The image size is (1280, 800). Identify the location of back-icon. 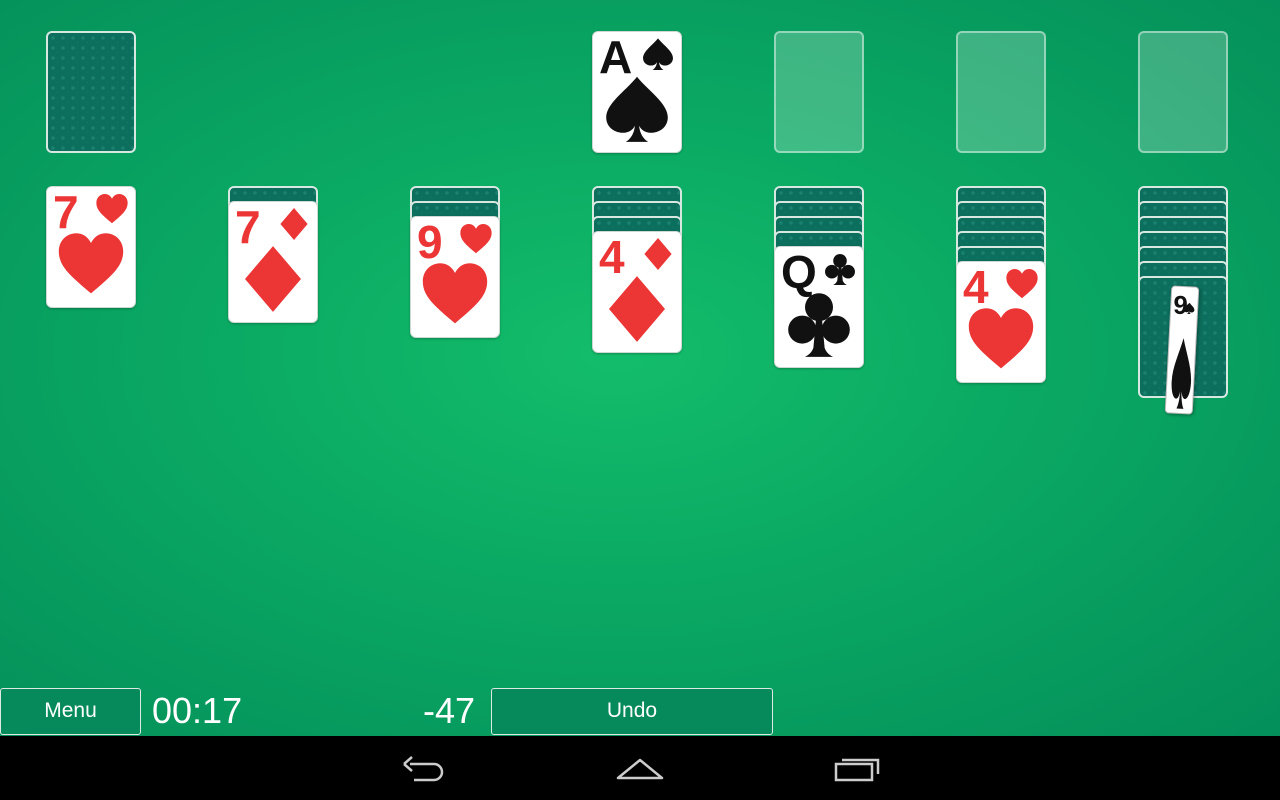
(424, 768).